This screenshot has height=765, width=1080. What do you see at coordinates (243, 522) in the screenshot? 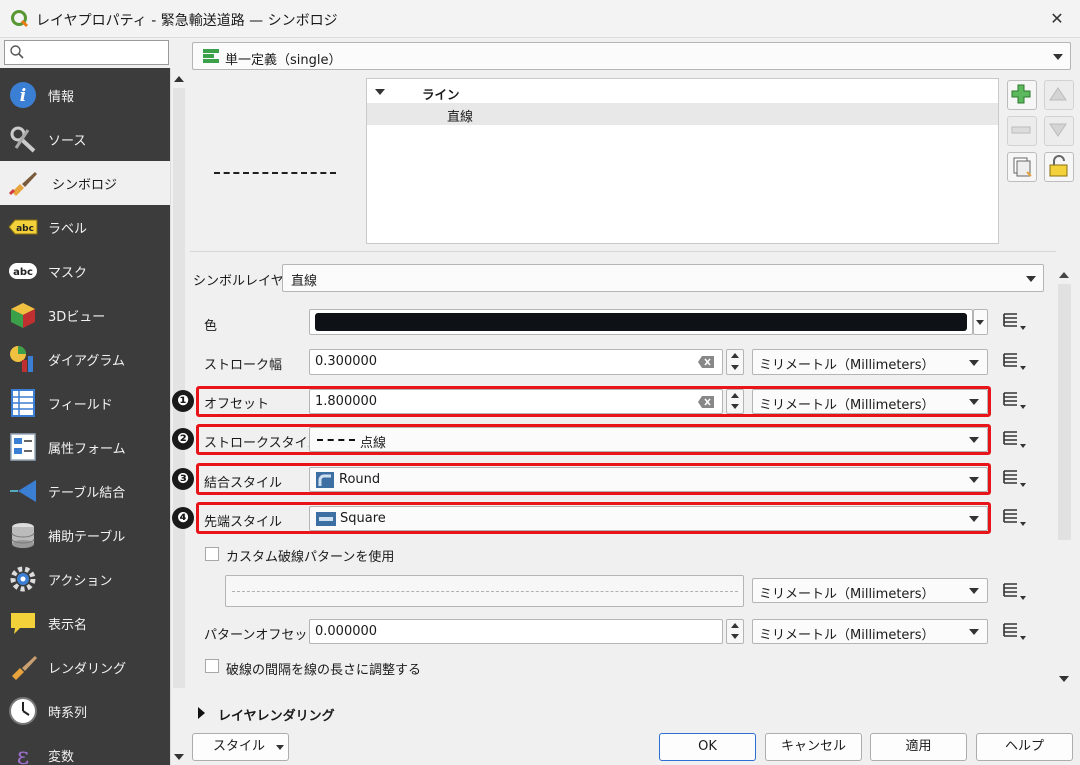
I see `cap-style-label: 先端スタイル` at bounding box center [243, 522].